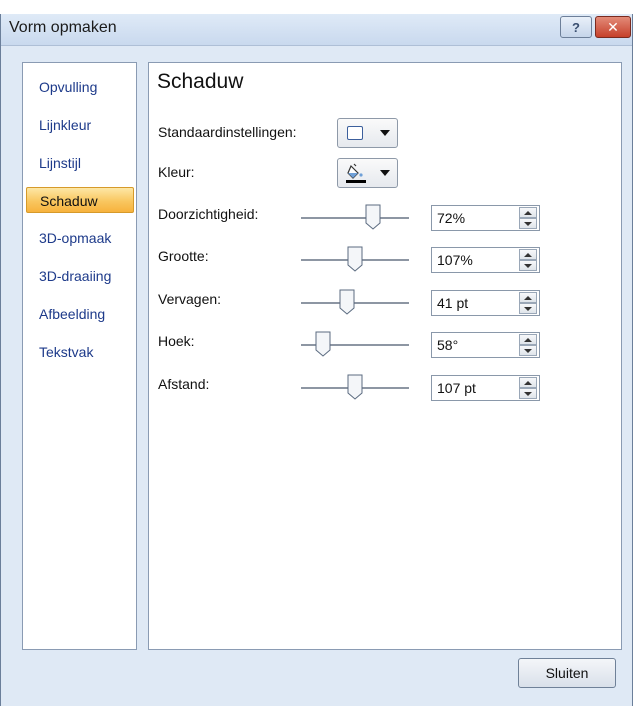  What do you see at coordinates (75, 276) in the screenshot?
I see `sidebar-item-label: 3D-draaiing` at bounding box center [75, 276].